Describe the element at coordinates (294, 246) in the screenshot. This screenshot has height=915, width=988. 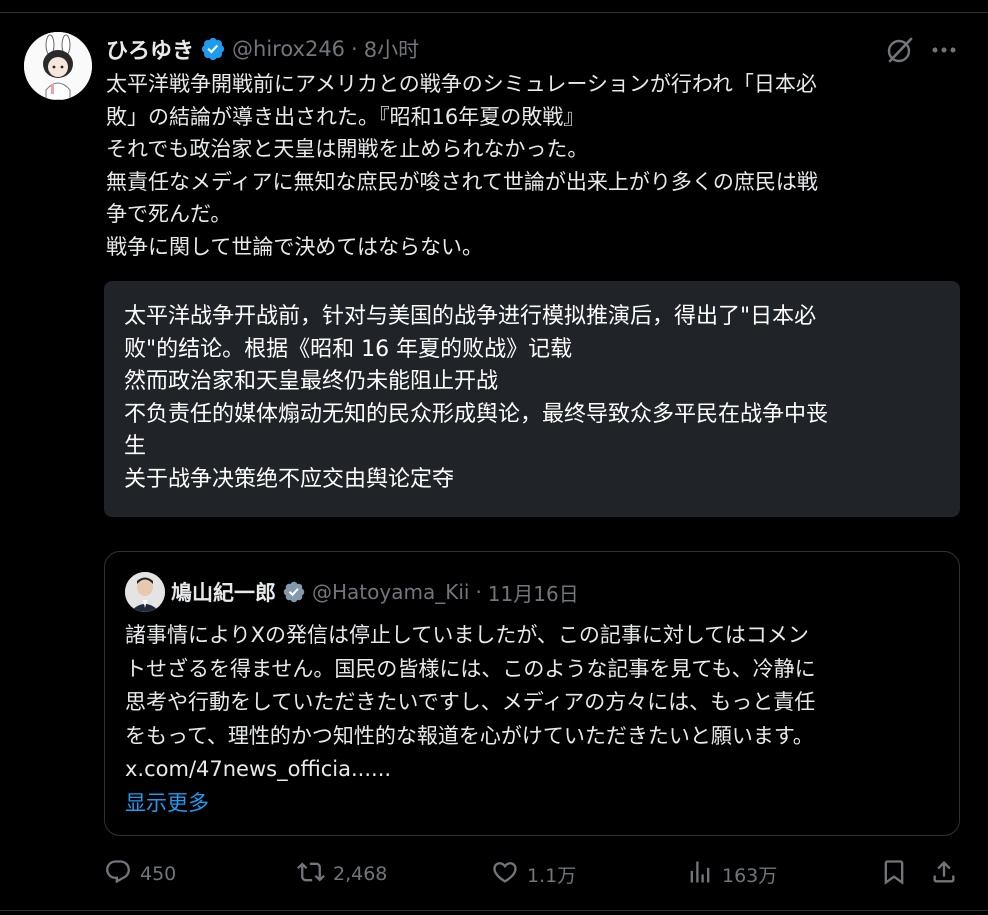
I see `post-text-line: 戦争に関して世論で決めてはならない。` at that location.